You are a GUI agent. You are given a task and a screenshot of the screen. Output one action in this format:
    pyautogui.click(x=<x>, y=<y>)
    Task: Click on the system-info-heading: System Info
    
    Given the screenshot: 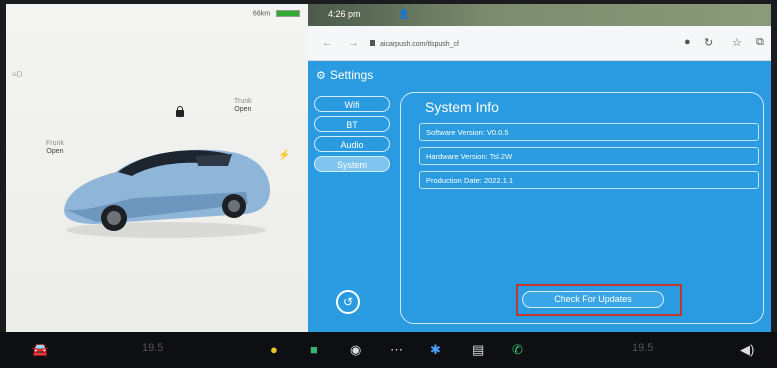 What is the action you would take?
    pyautogui.click(x=462, y=107)
    